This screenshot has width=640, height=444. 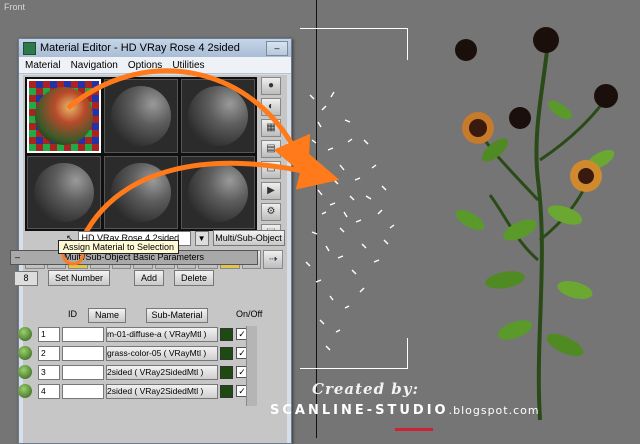 What do you see at coordinates (140, 48) in the screenshot?
I see `window-title: Material Editor - HD VRay Rose 4 2sided` at bounding box center [140, 48].